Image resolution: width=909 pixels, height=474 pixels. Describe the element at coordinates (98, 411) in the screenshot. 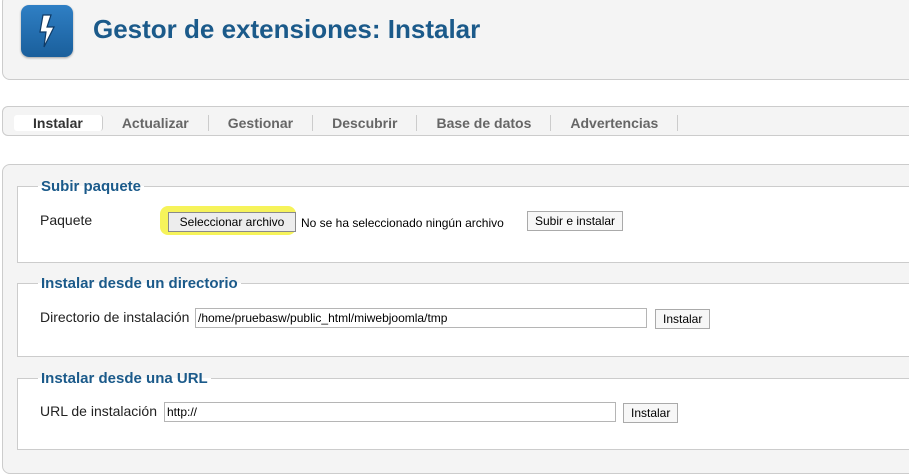

I see `install-url-label: URL de instalación` at that location.